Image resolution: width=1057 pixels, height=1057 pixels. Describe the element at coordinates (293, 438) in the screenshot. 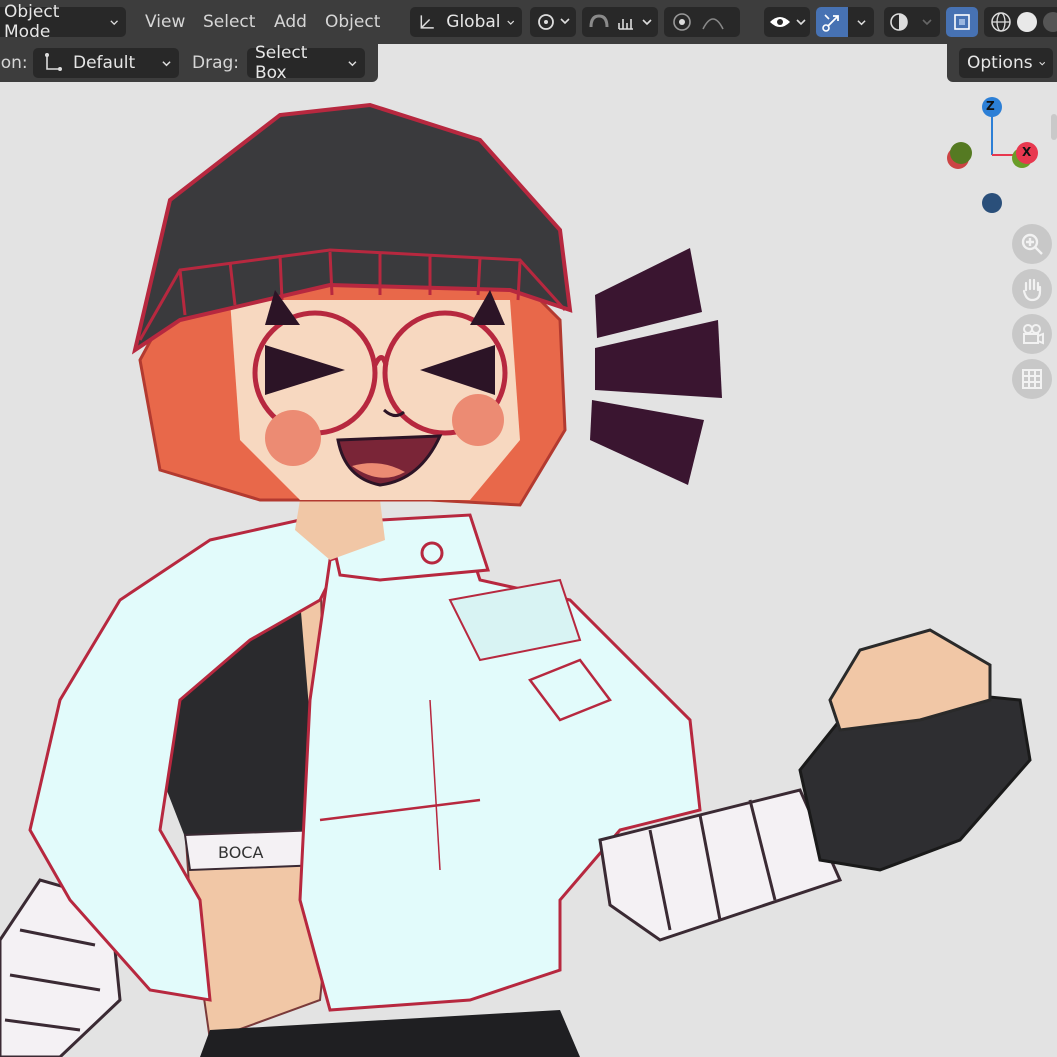

I see `left-cheek` at that location.